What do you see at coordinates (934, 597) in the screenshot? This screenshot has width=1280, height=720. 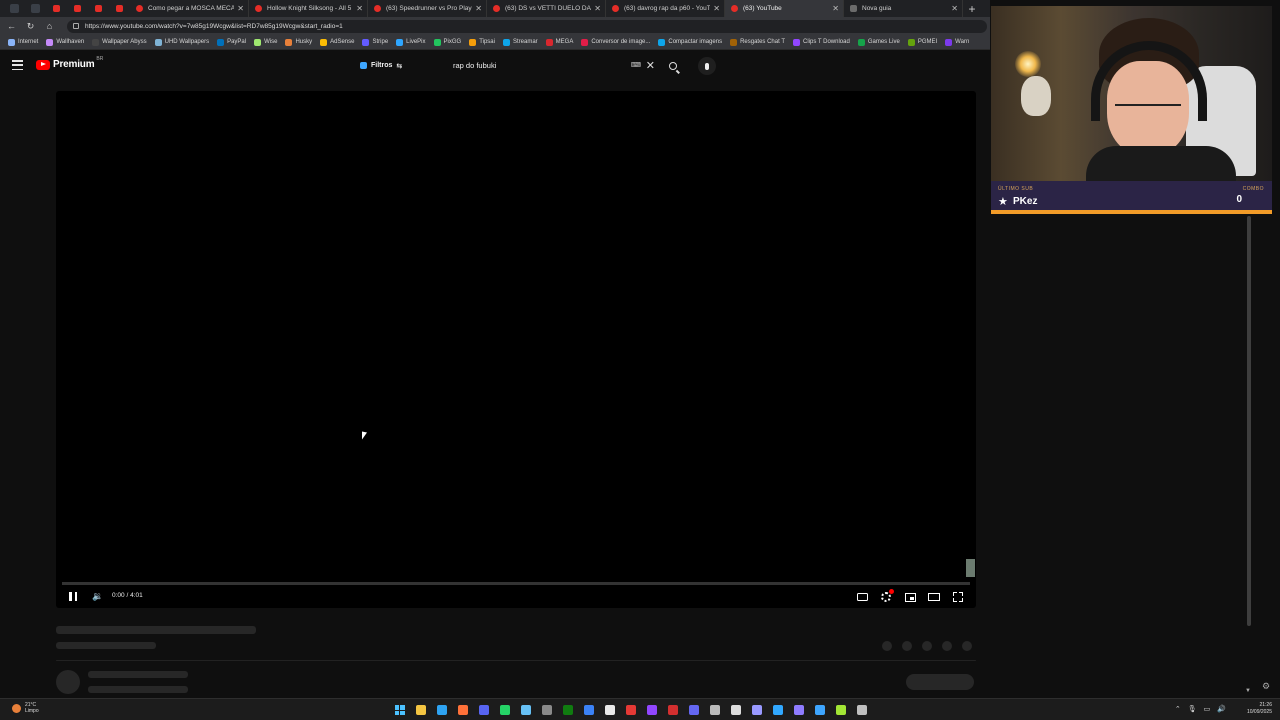 I see `theater-mode-button` at bounding box center [934, 597].